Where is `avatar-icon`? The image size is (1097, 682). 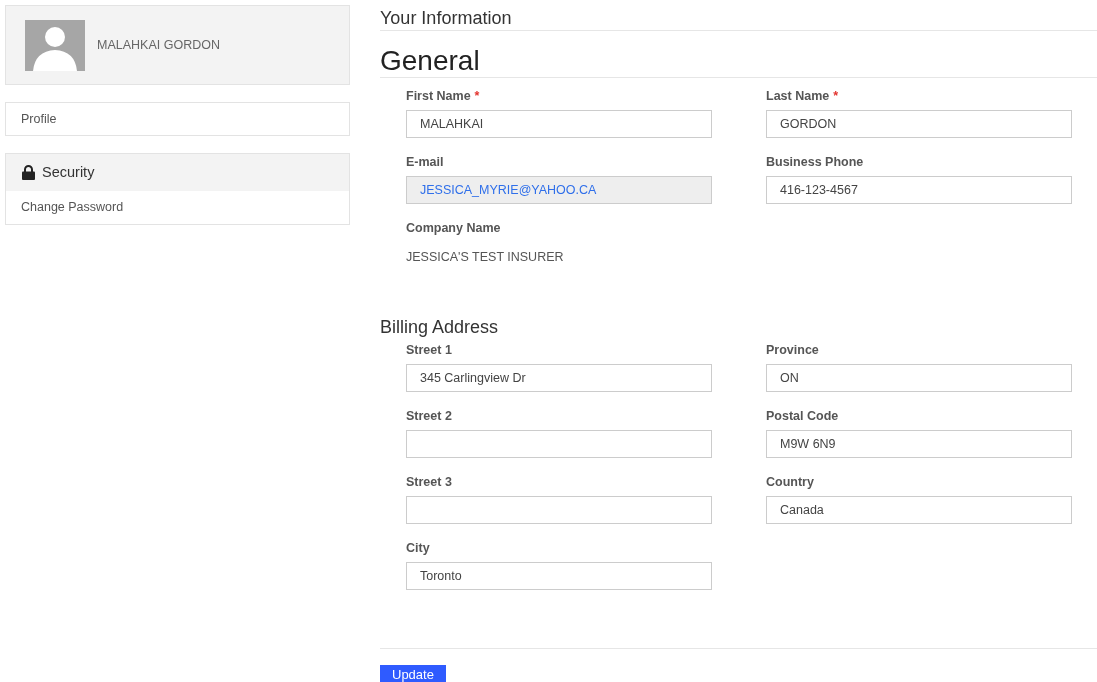 avatar-icon is located at coordinates (55, 45).